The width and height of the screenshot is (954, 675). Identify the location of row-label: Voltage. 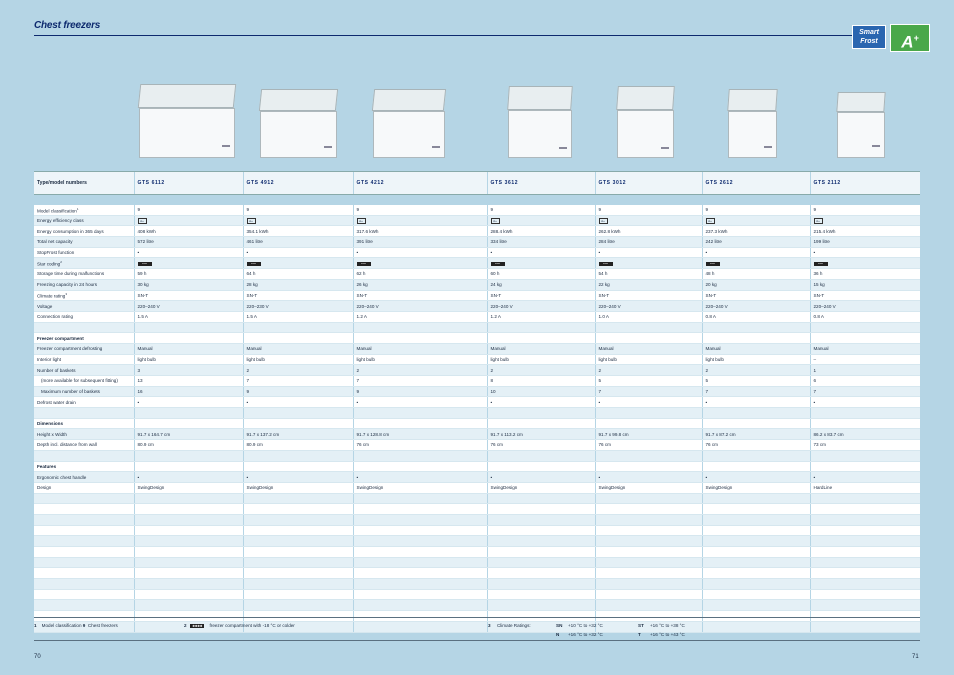
(84, 306).